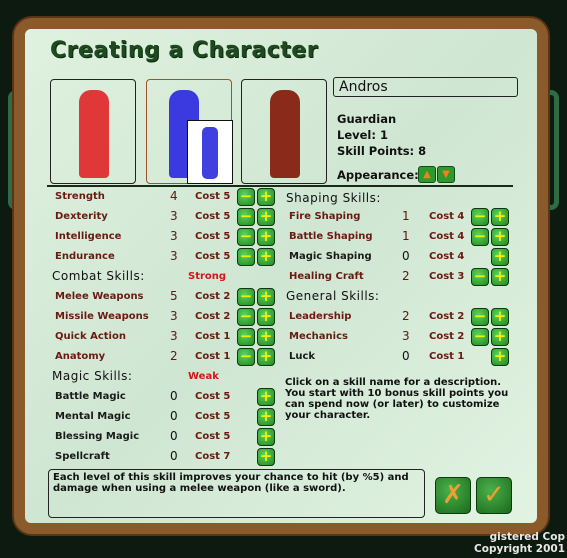 Image resolution: width=567 pixels, height=558 pixels. What do you see at coordinates (425, 87) in the screenshot?
I see `character-name-input: Andros` at bounding box center [425, 87].